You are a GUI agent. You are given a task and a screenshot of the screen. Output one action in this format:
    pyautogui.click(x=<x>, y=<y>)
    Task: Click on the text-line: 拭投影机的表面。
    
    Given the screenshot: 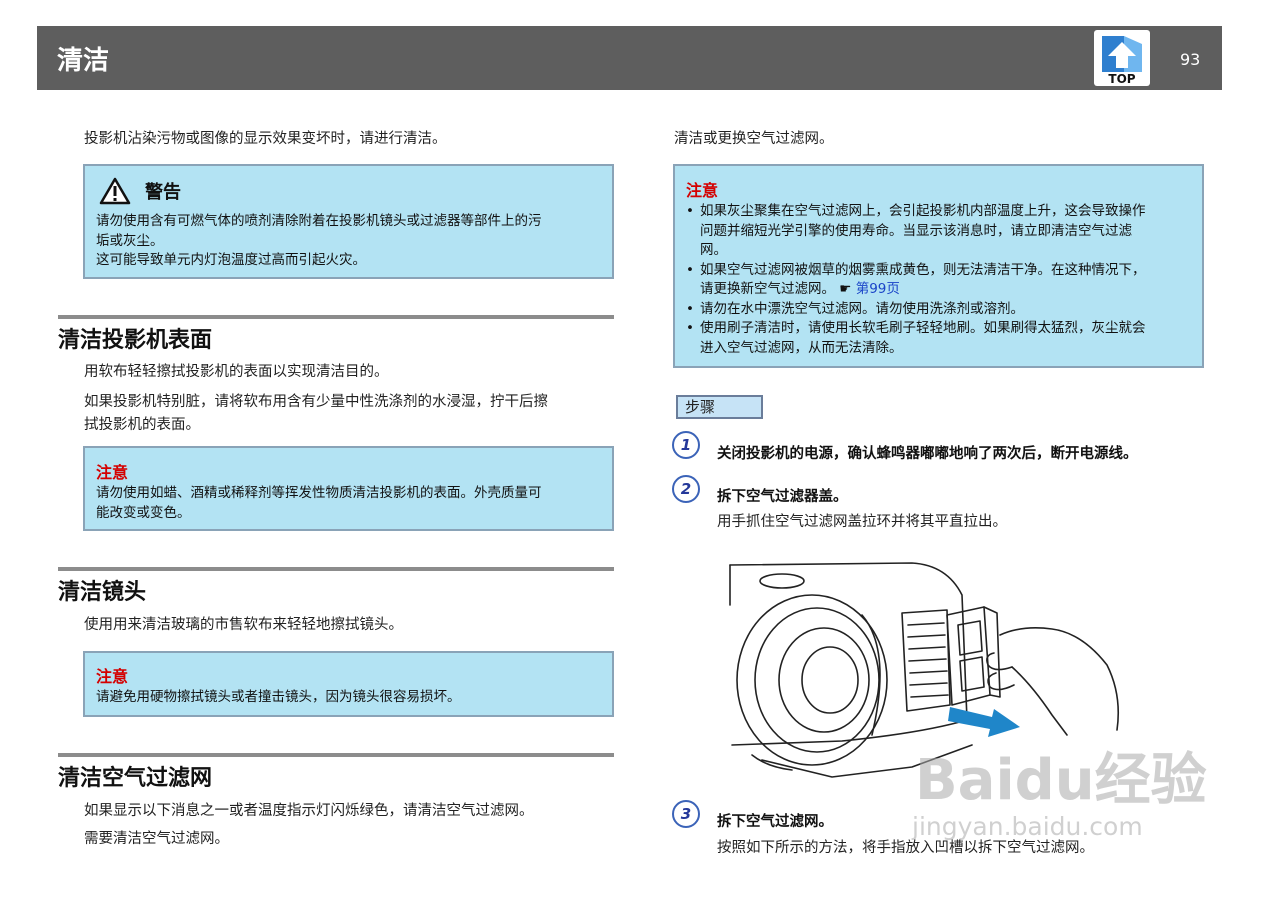 What is the action you would take?
    pyautogui.click(x=142, y=425)
    